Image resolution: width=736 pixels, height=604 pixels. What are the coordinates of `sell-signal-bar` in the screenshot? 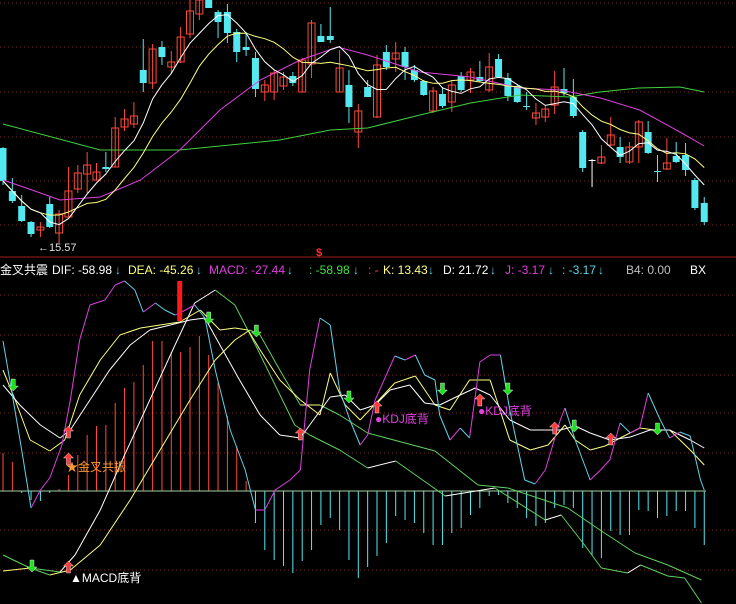 It's located at (180, 301).